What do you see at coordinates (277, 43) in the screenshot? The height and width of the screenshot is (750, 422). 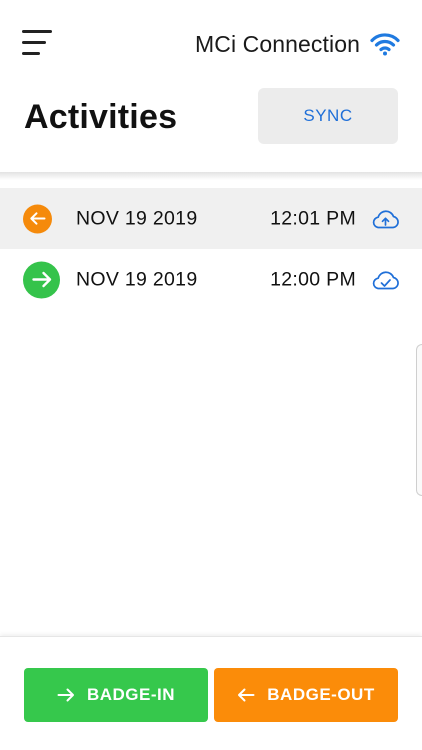 I see `connection-label: MCi Connection` at bounding box center [277, 43].